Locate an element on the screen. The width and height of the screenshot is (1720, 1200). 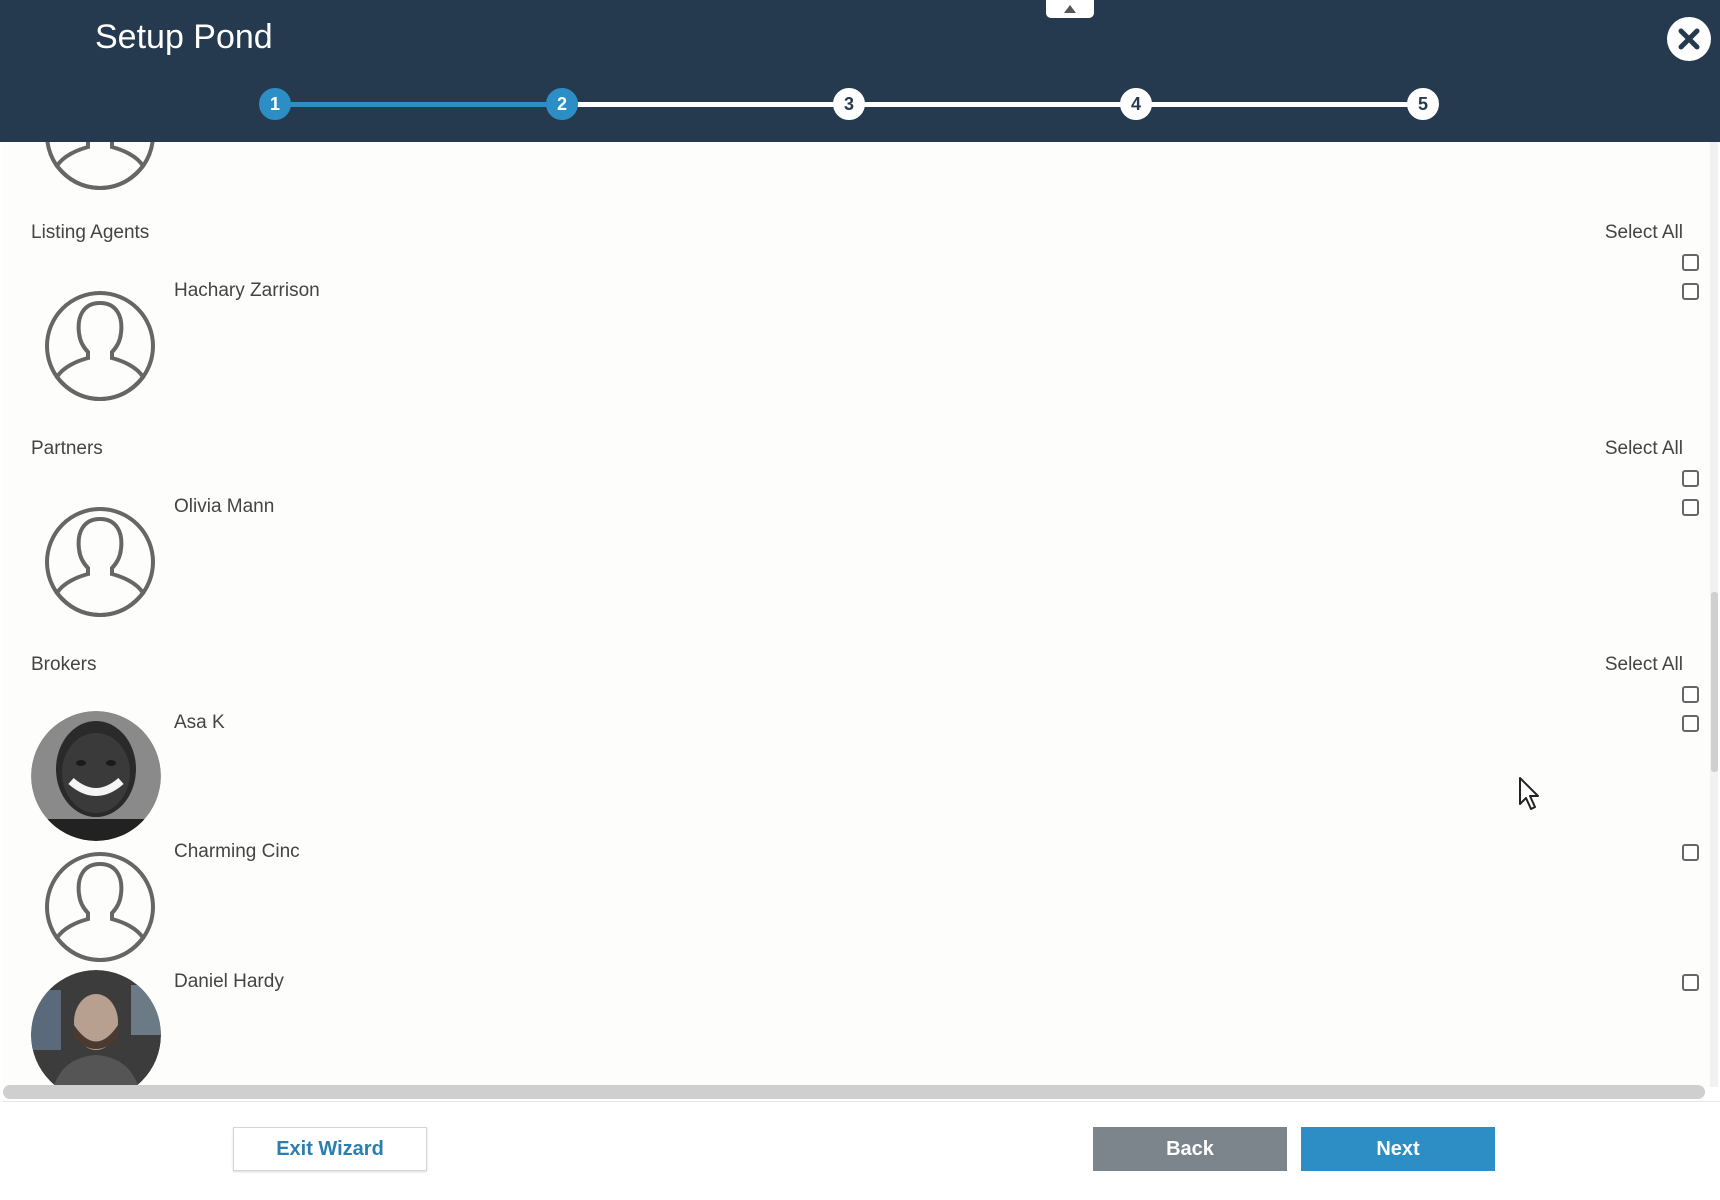
section-label-listing-agents: Listing Agents is located at coordinates (90, 232).